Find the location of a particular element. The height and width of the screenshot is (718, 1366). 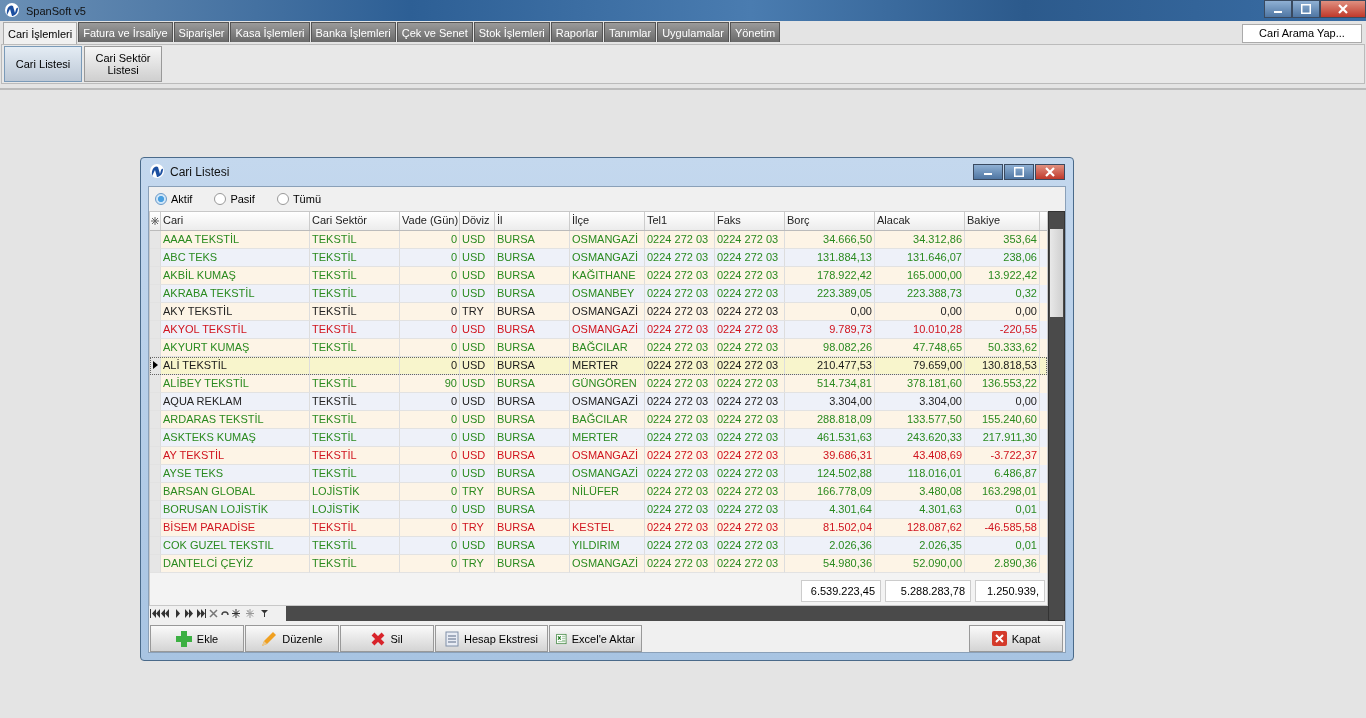

column-header: Bakiye is located at coordinates (1002, 221).